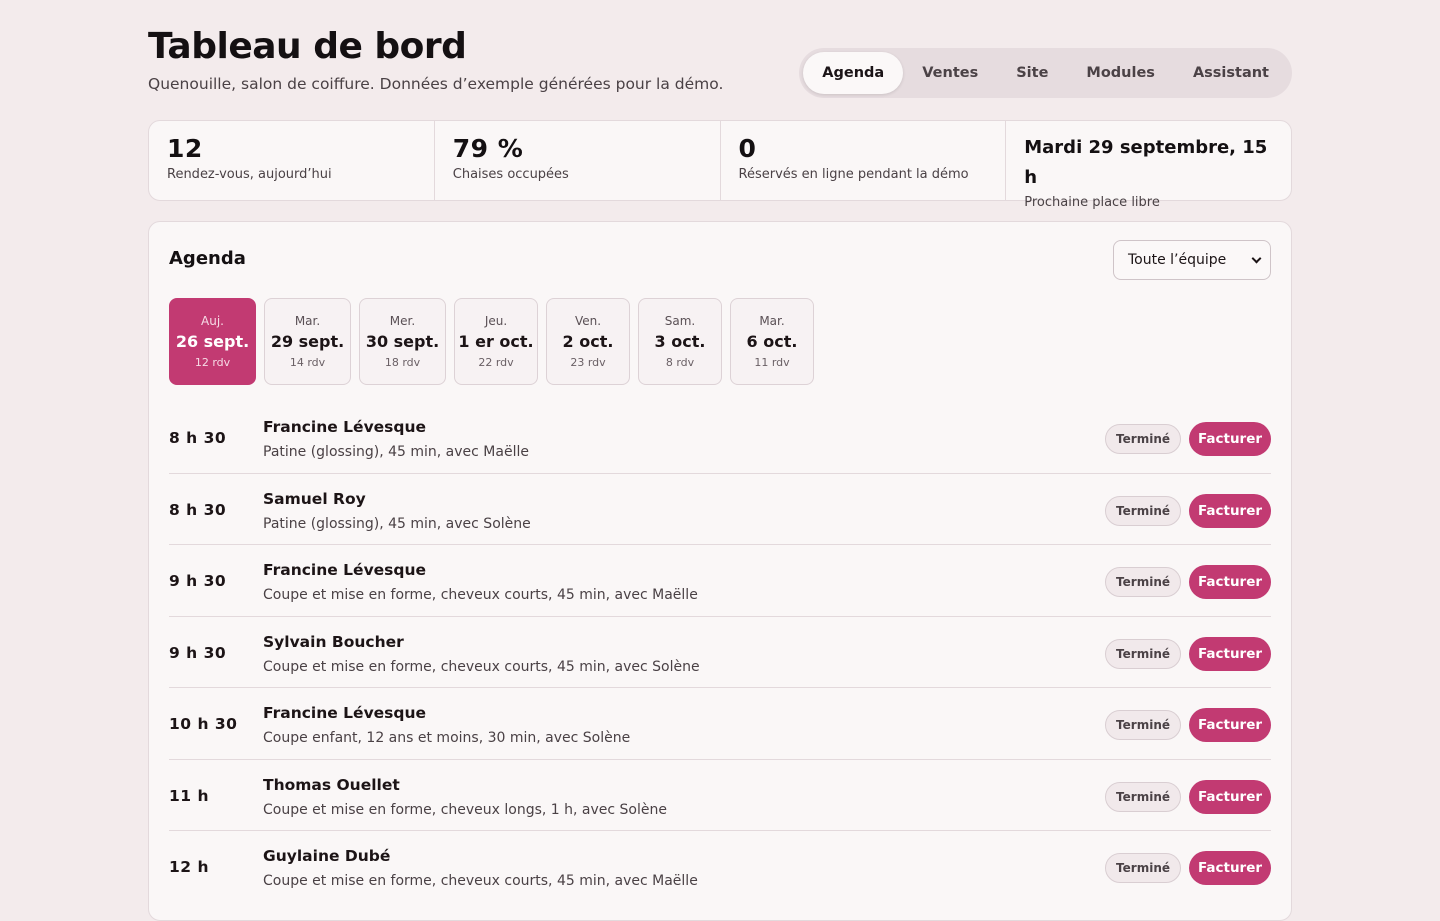 This screenshot has width=1440, height=921. What do you see at coordinates (1231, 73) in the screenshot?
I see `tab-assistant: Assistant` at bounding box center [1231, 73].